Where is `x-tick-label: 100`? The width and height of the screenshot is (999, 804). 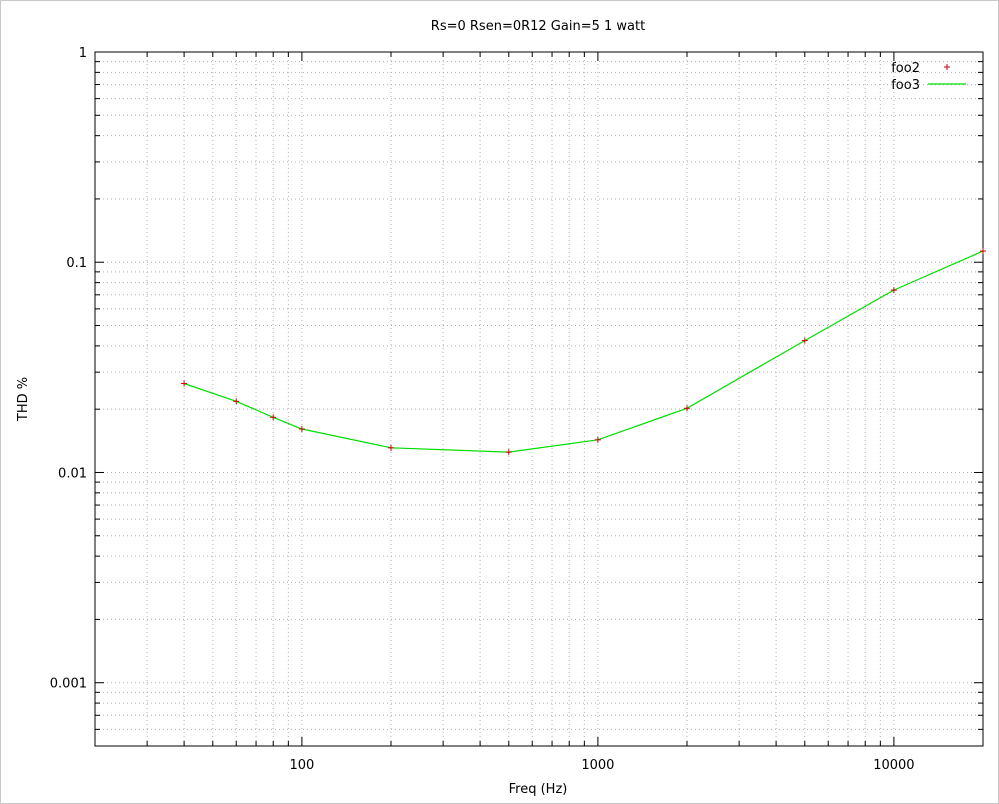
x-tick-label: 100 is located at coordinates (301, 765).